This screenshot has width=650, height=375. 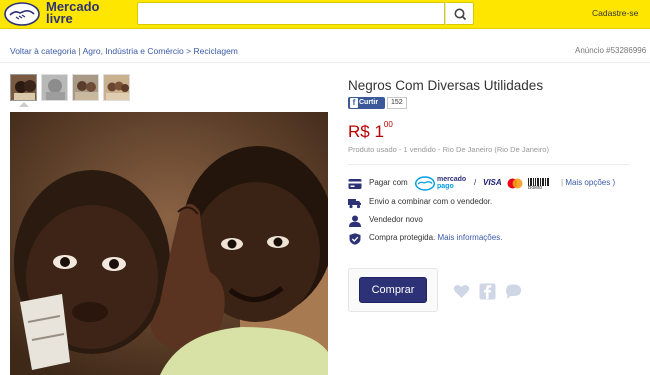 What do you see at coordinates (393, 290) in the screenshot?
I see `buy-button: Comprar` at bounding box center [393, 290].